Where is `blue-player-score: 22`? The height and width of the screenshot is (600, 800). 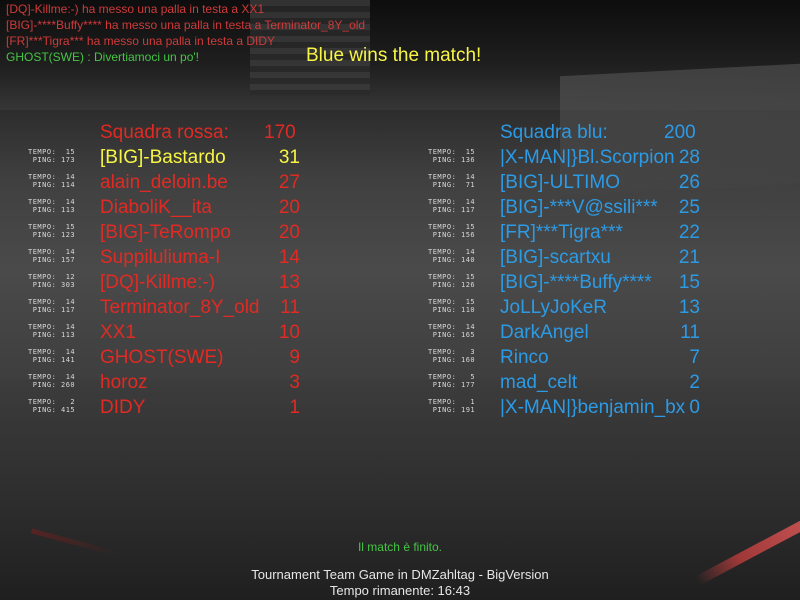 blue-player-score: 22 is located at coordinates (689, 232).